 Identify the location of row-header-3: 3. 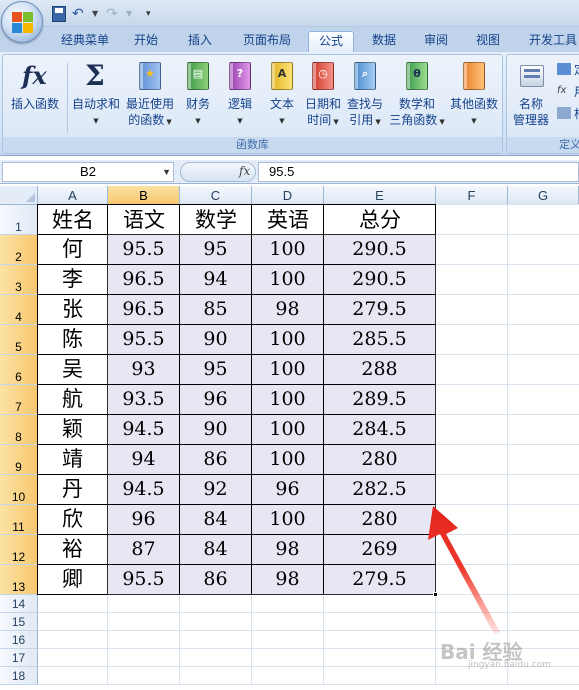
(19, 280).